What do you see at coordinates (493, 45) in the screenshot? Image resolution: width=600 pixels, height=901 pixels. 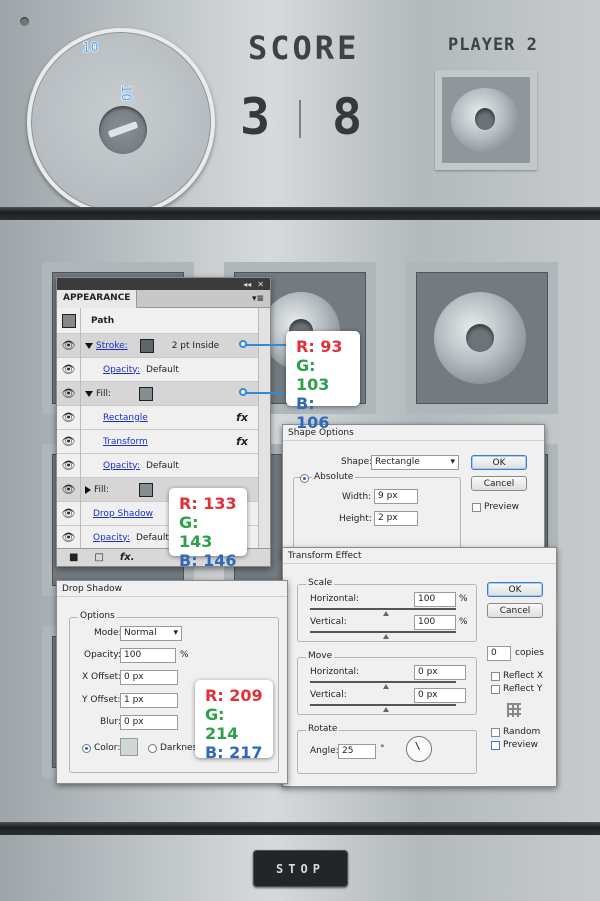 I see `player-title: PLAYER 2` at bounding box center [493, 45].